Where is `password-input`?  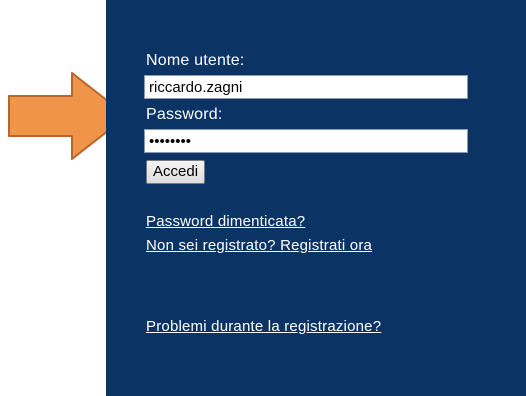 password-input is located at coordinates (306, 141).